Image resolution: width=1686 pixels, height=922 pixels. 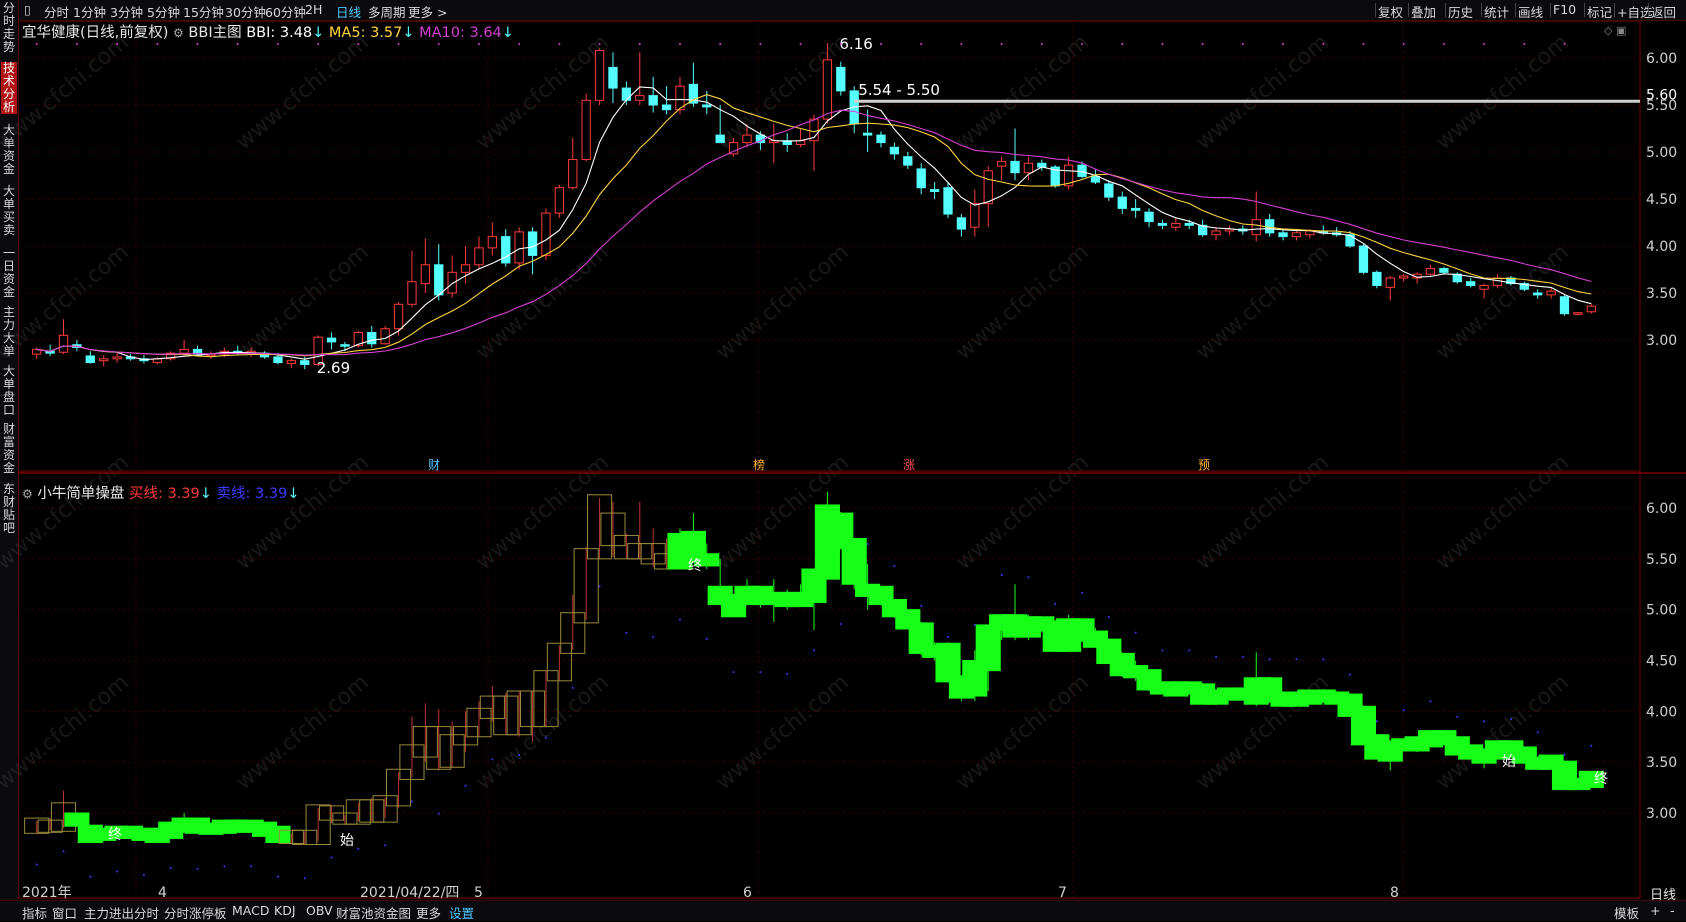 What do you see at coordinates (164, 494) in the screenshot?
I see `buy-line-value: 买线: 3.39` at bounding box center [164, 494].